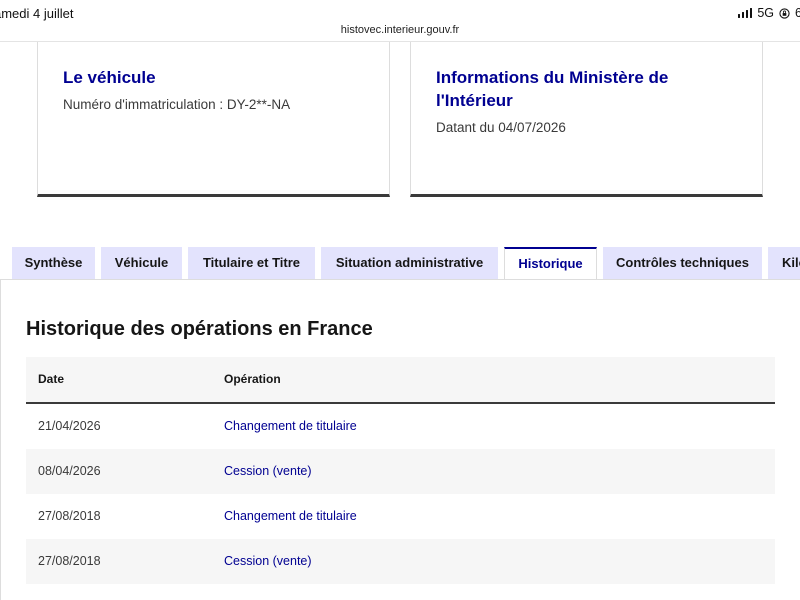 This screenshot has width=800, height=600. I want to click on ministry-data-date: Datant du 04/07/2026, so click(501, 127).